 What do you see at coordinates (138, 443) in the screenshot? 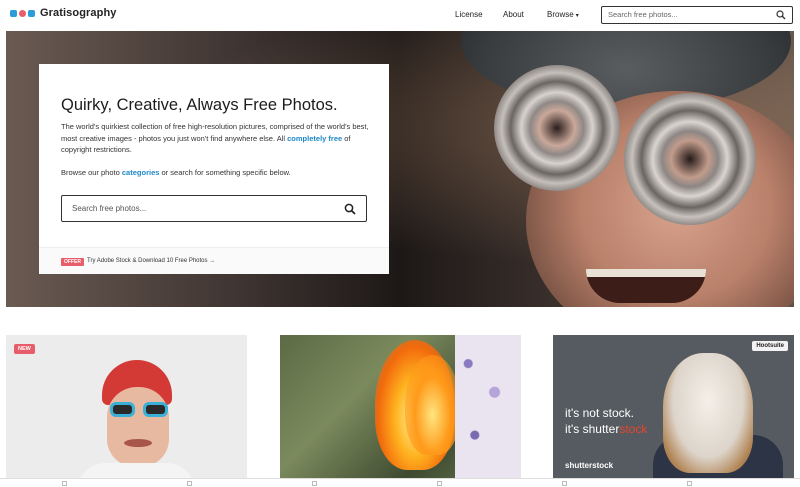
I see `photo-lips` at bounding box center [138, 443].